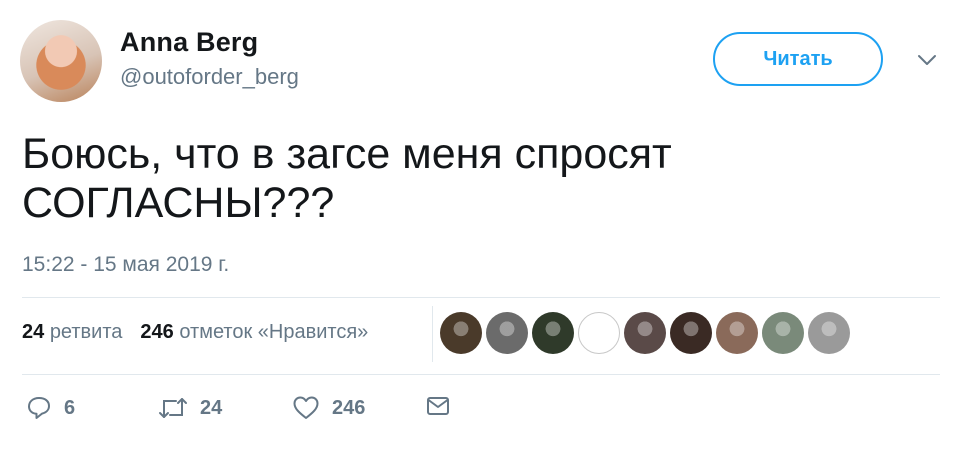 The height and width of the screenshot is (454, 960). Describe the element at coordinates (189, 42) in the screenshot. I see `author-name: Anna Berg` at that location.